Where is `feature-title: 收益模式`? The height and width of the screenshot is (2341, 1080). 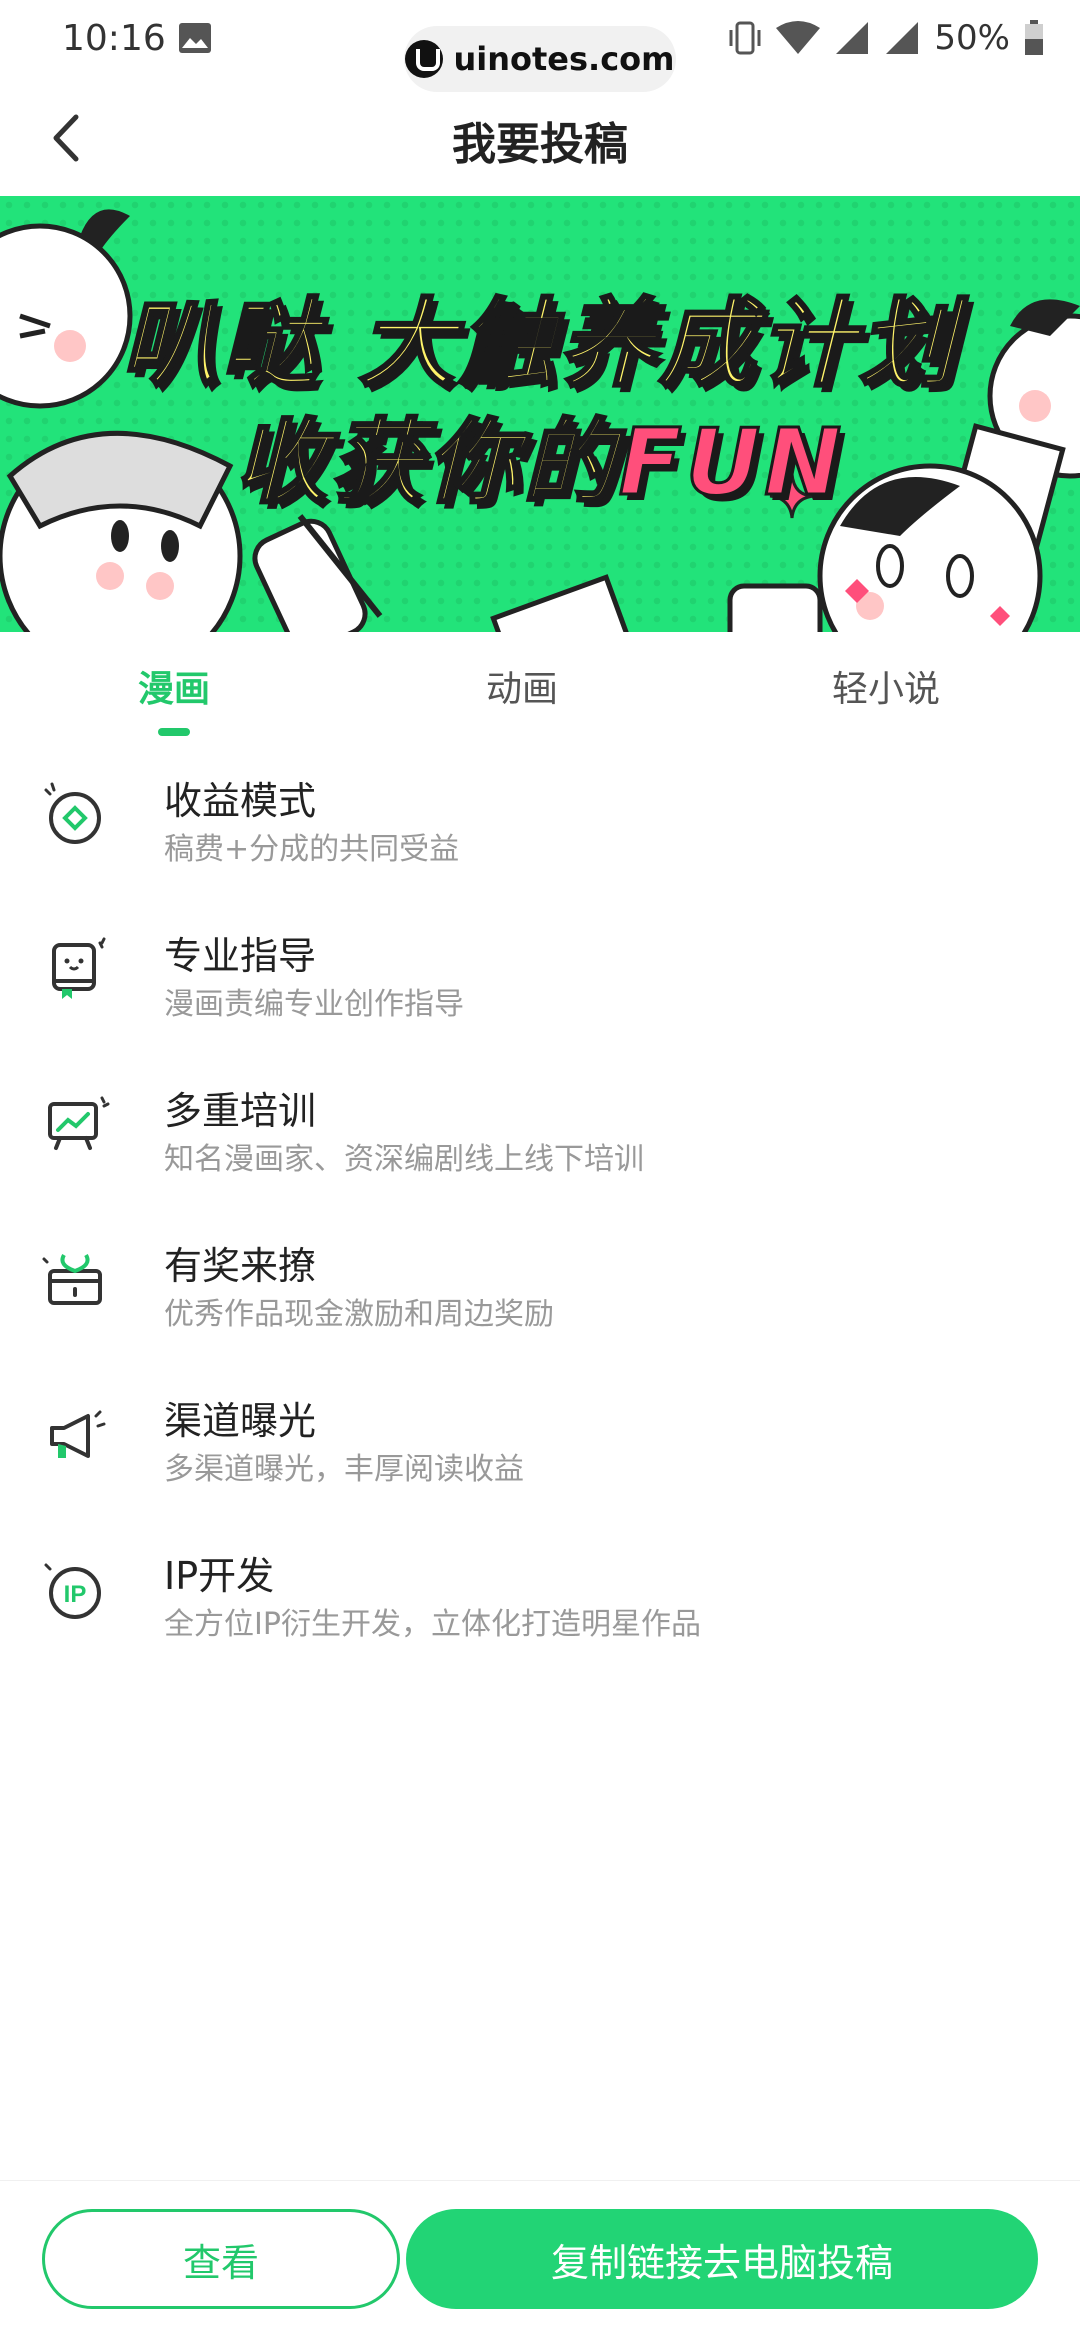 feature-title: 收益模式 is located at coordinates (240, 801).